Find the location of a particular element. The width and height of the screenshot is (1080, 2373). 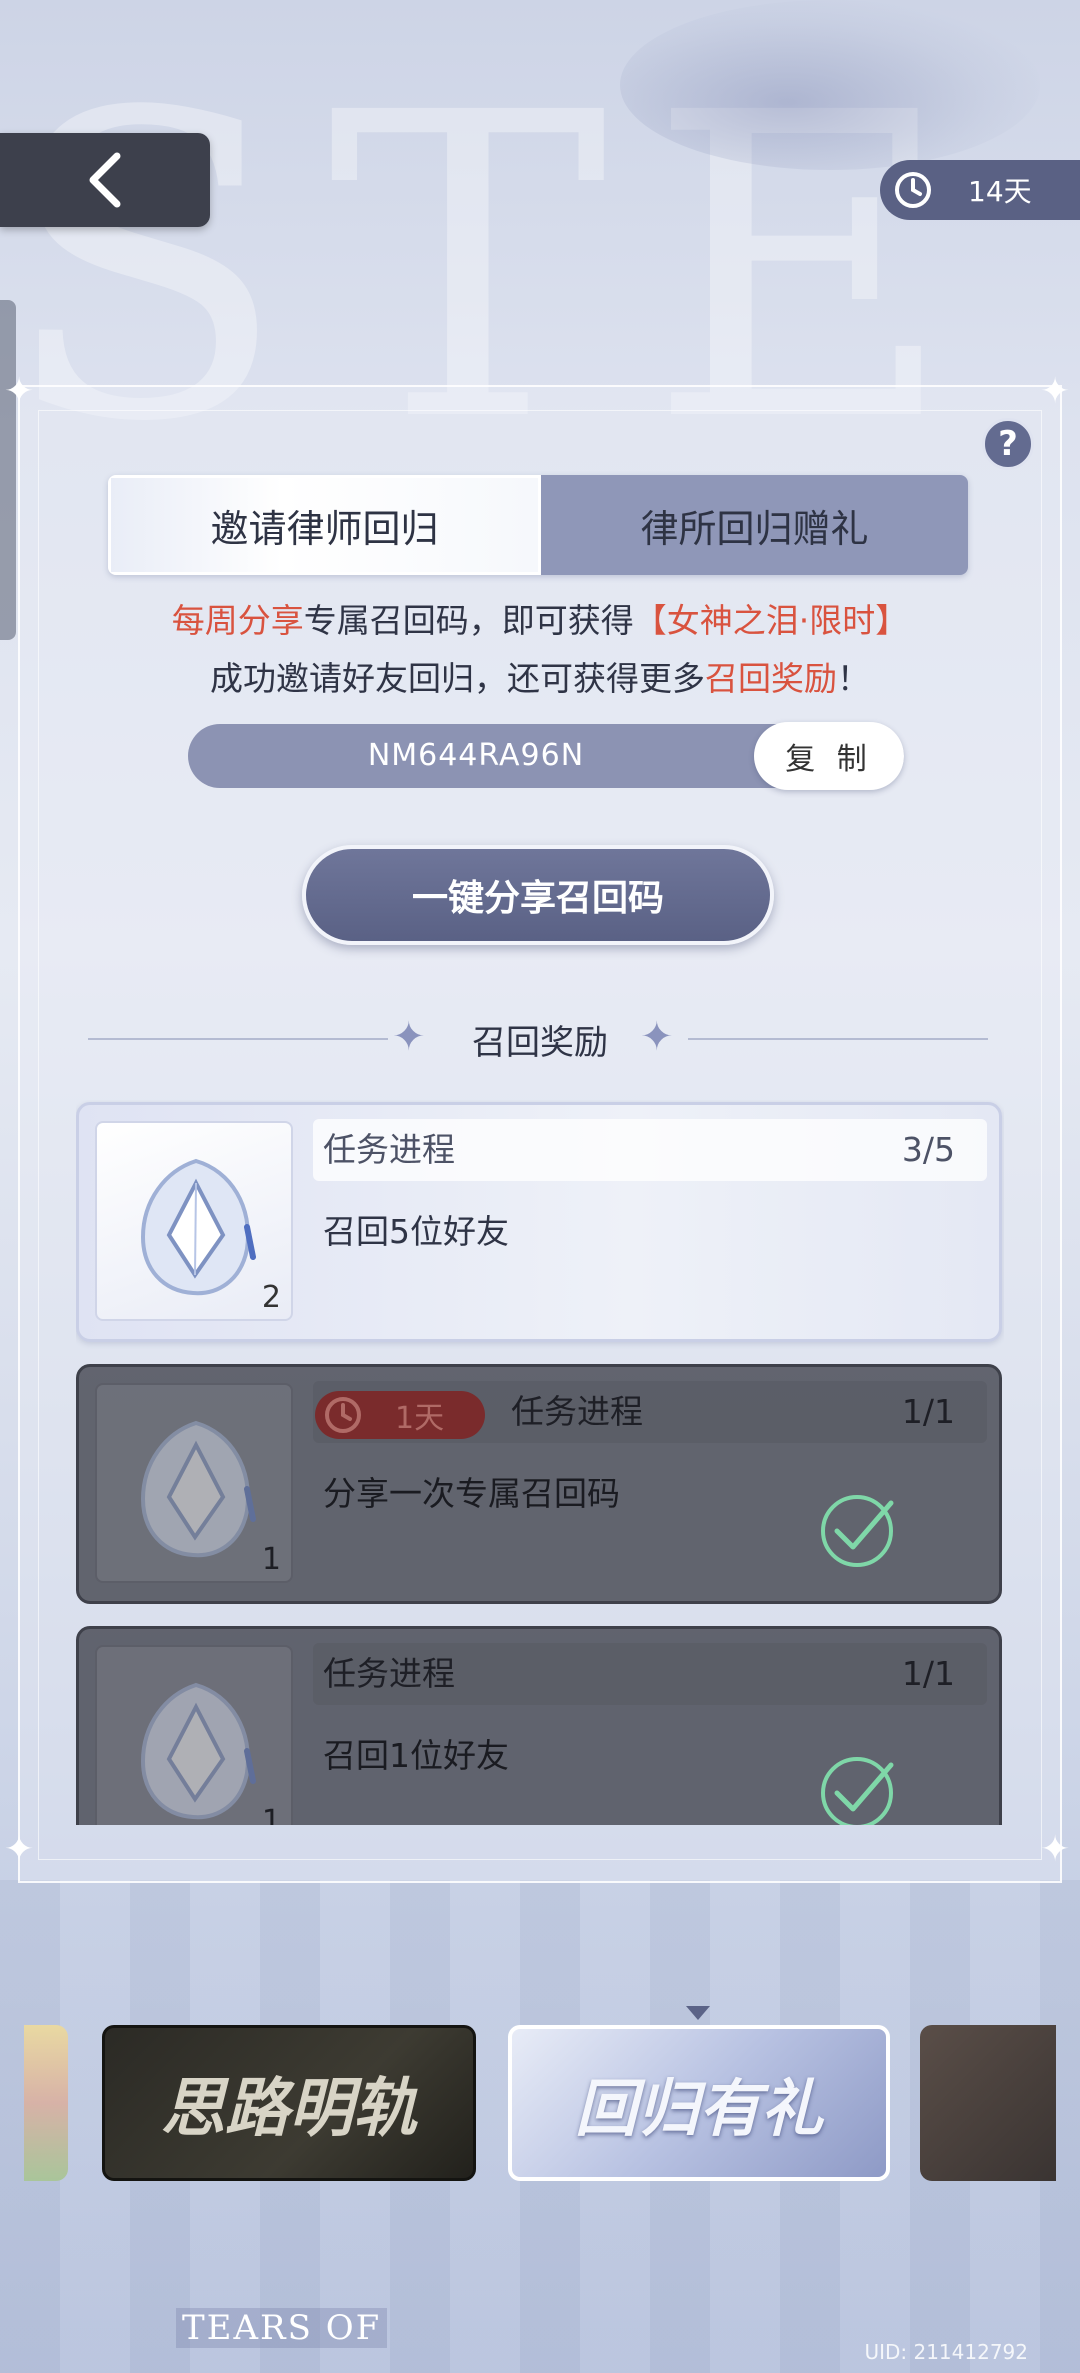

copy-button: 复 制 is located at coordinates (829, 756).